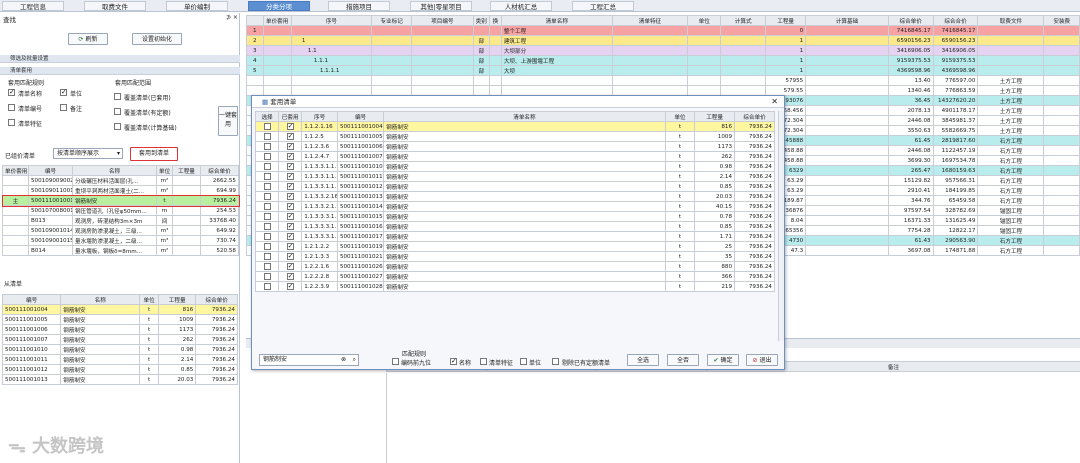  What do you see at coordinates (119, 369) in the screenshot?
I see `sub-list-row: 500111001012 钢筋制安 t 0.85 7936.24` at bounding box center [119, 369].